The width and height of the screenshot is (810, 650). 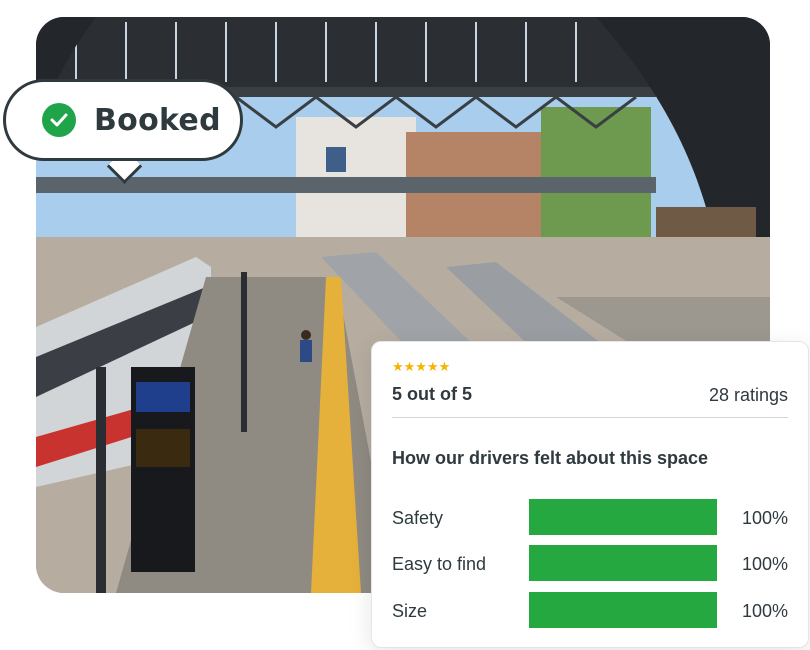 What do you see at coordinates (748, 395) in the screenshot?
I see `rating-count: 28 ratings` at bounding box center [748, 395].